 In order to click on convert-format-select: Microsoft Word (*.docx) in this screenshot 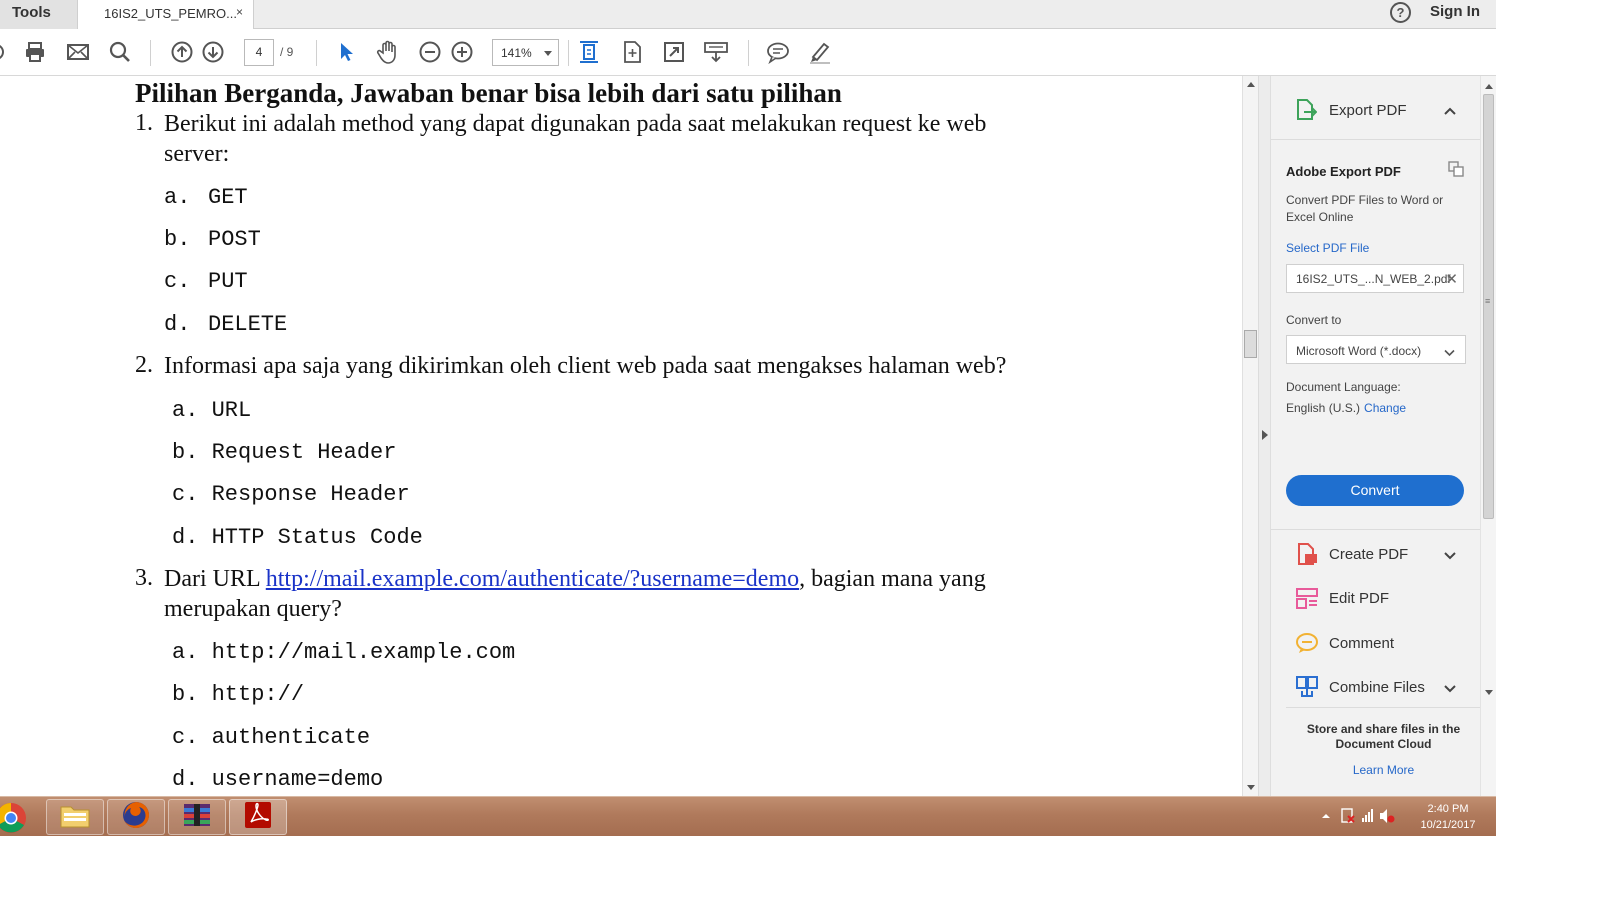, I will do `click(1376, 349)`.